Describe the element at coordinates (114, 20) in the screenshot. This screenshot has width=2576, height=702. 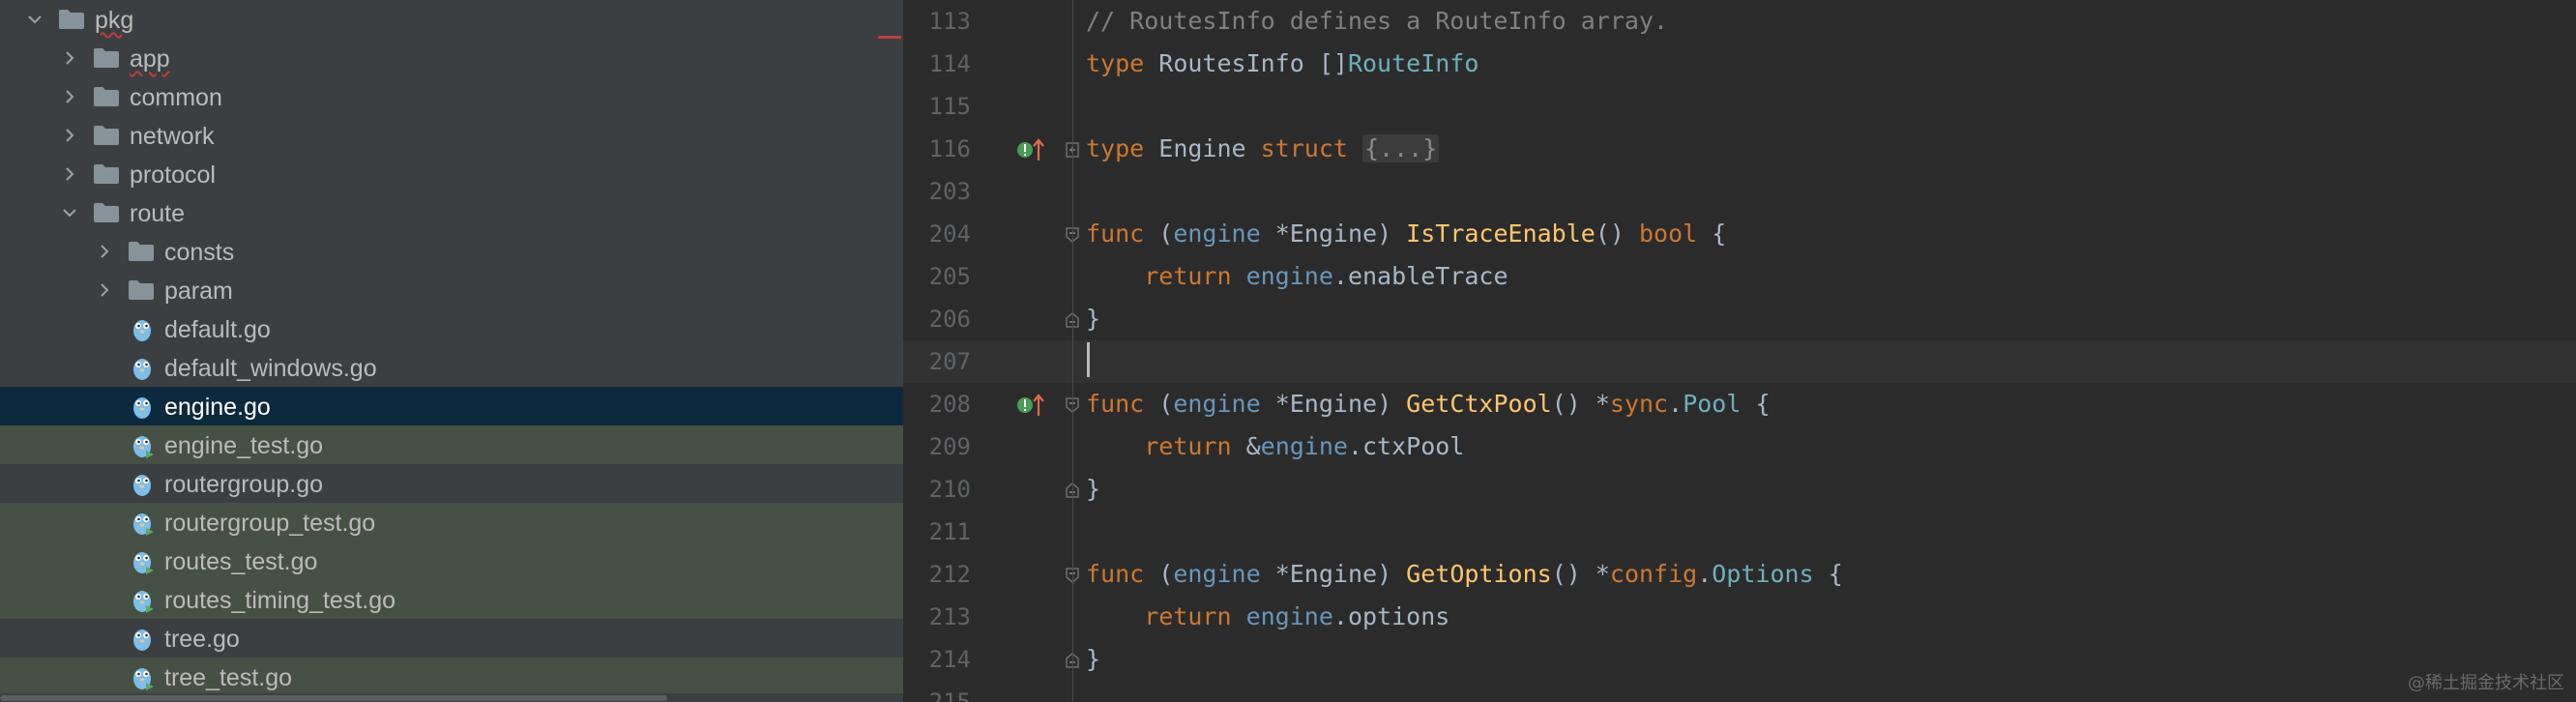
I see `tree-item-label: pkg` at that location.